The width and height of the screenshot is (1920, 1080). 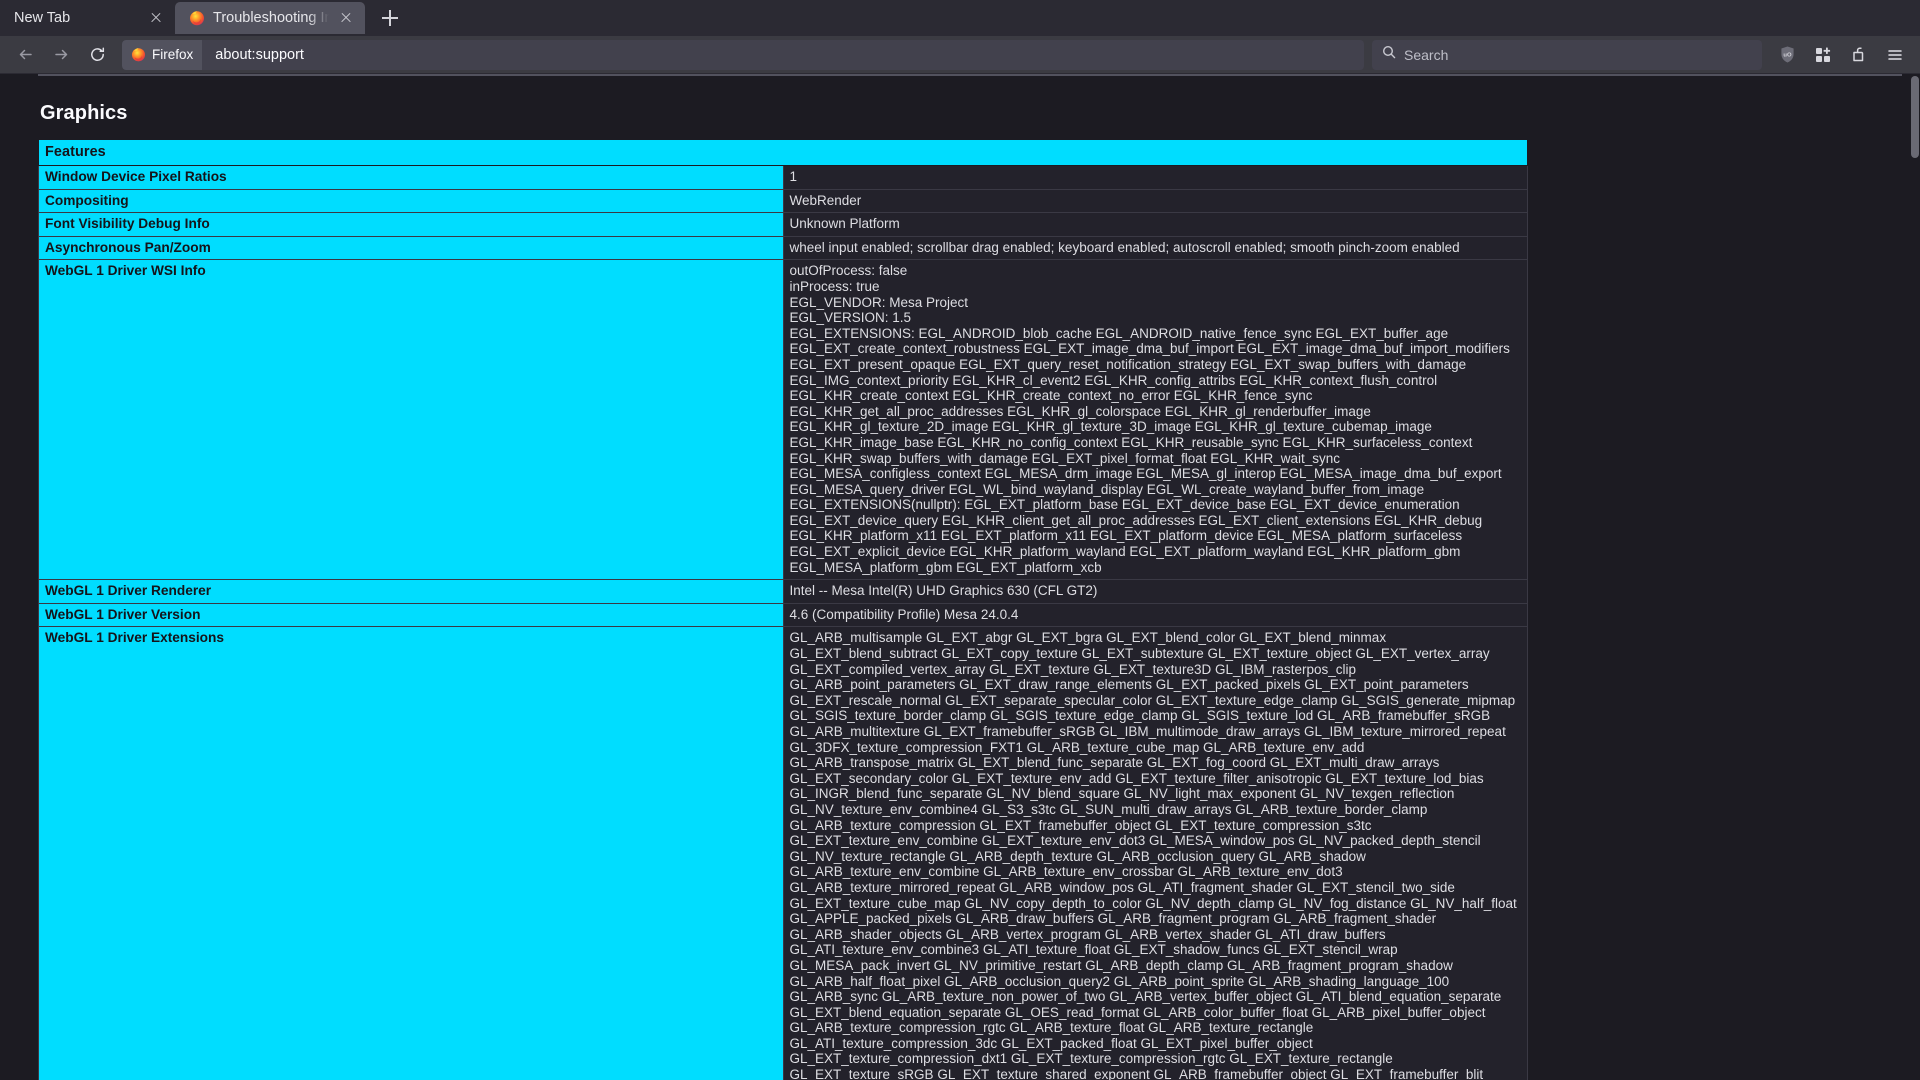 What do you see at coordinates (1426, 55) in the screenshot?
I see `search-input: Search` at bounding box center [1426, 55].